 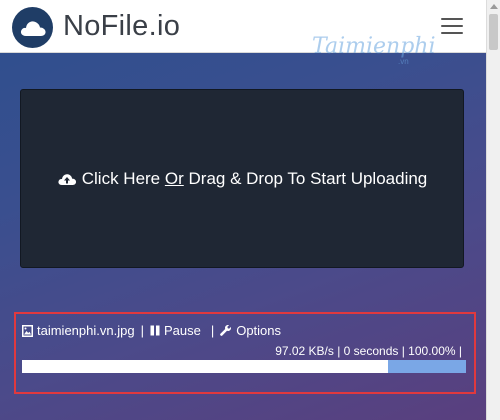 What do you see at coordinates (452, 26) in the screenshot?
I see `hamburger-icon` at bounding box center [452, 26].